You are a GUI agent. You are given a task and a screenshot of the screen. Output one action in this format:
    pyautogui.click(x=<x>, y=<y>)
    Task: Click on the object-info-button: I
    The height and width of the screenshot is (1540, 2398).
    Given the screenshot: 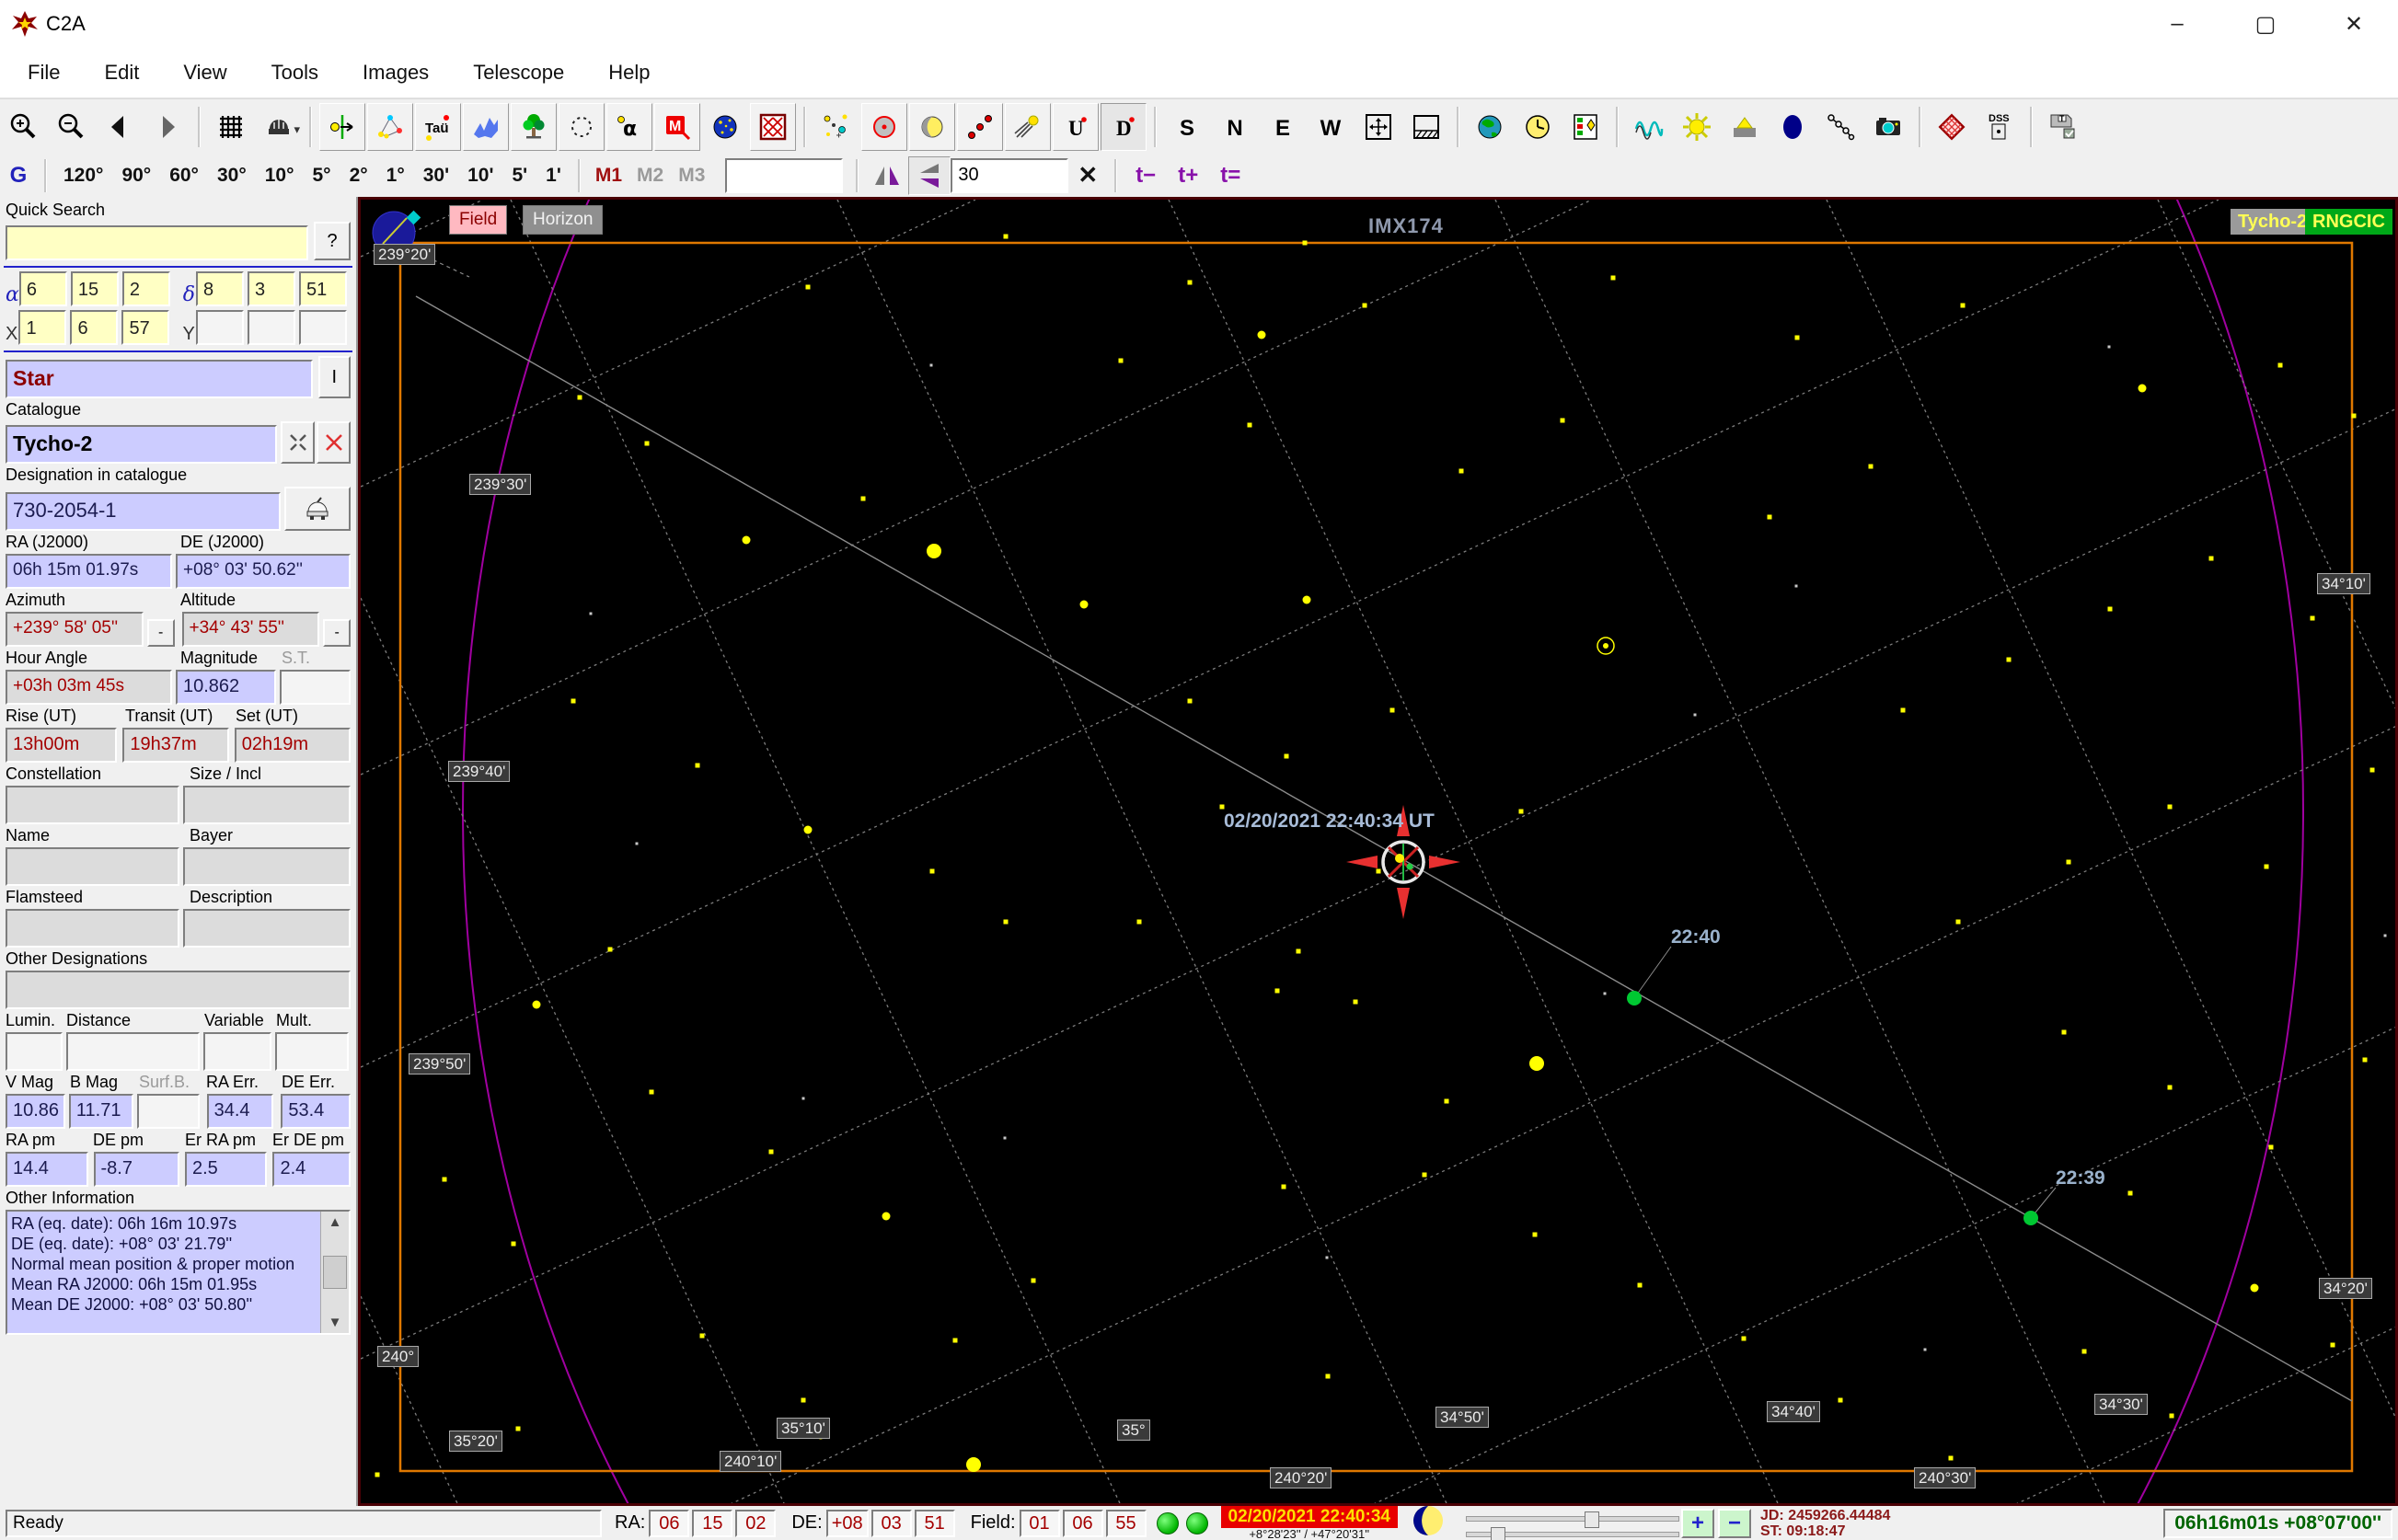 What is the action you would take?
    pyautogui.click(x=334, y=377)
    